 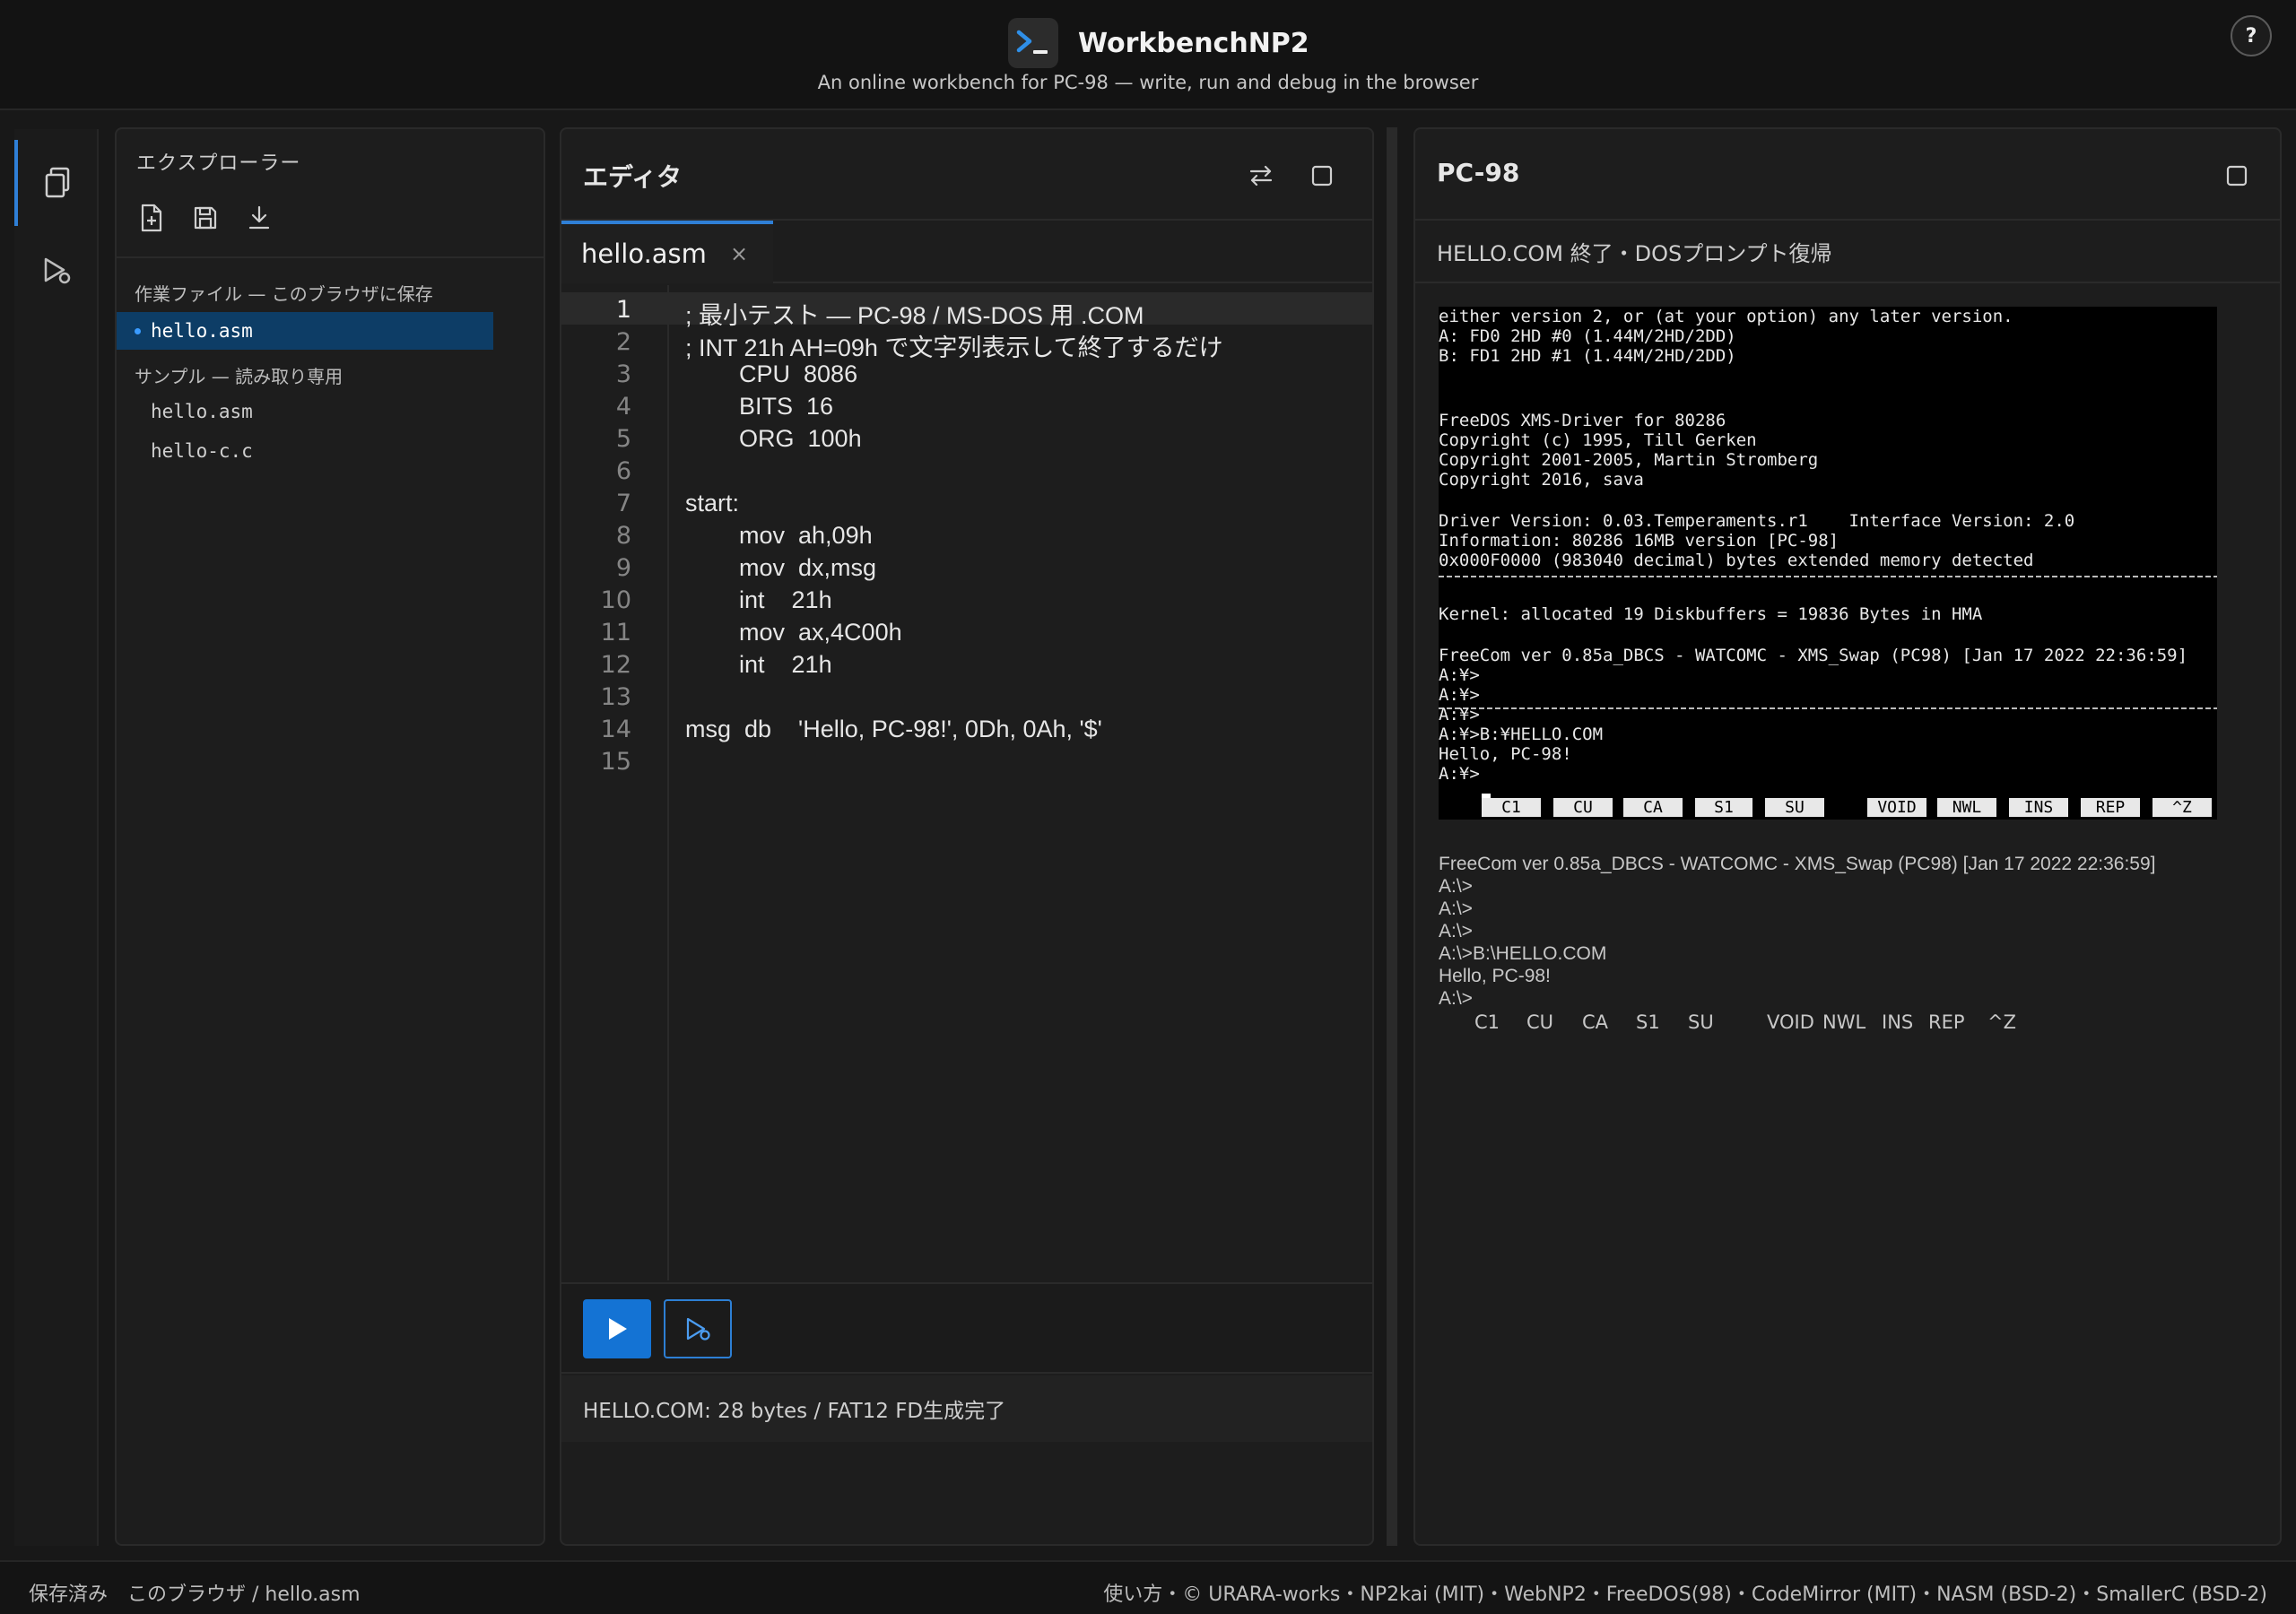 I want to click on new-file-icon, so click(x=151, y=218).